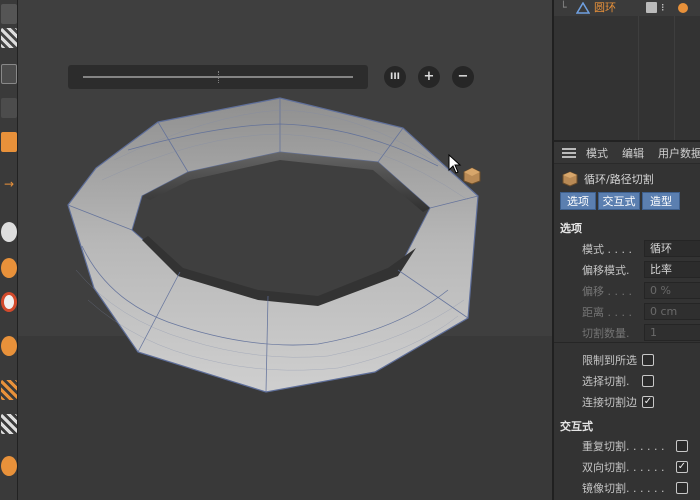 This screenshot has height=500, width=700. I want to click on tag-icon, so click(683, 8).